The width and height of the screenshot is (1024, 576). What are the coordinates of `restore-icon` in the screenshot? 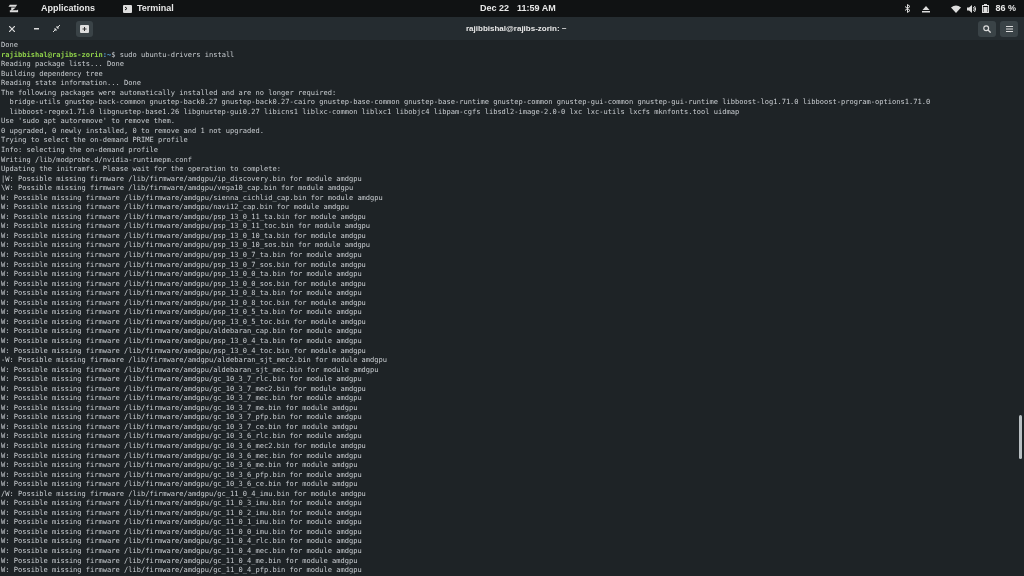 It's located at (56, 28).